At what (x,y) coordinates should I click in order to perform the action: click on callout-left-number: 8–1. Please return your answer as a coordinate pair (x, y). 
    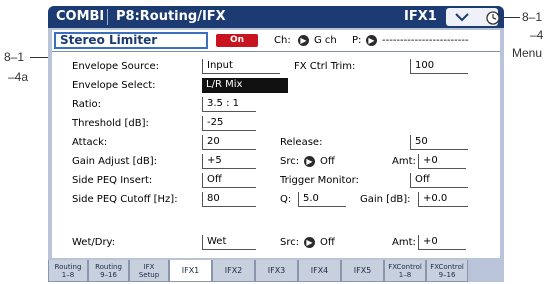
    Looking at the image, I should click on (14, 57).